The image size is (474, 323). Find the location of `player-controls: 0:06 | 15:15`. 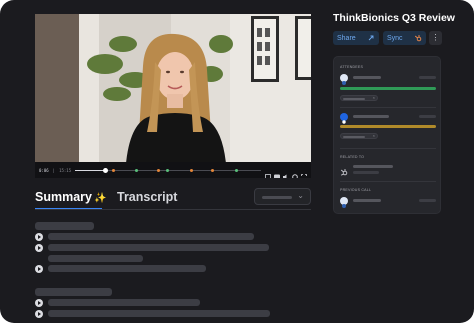

player-controls: 0:06 | 15:15 is located at coordinates (173, 170).